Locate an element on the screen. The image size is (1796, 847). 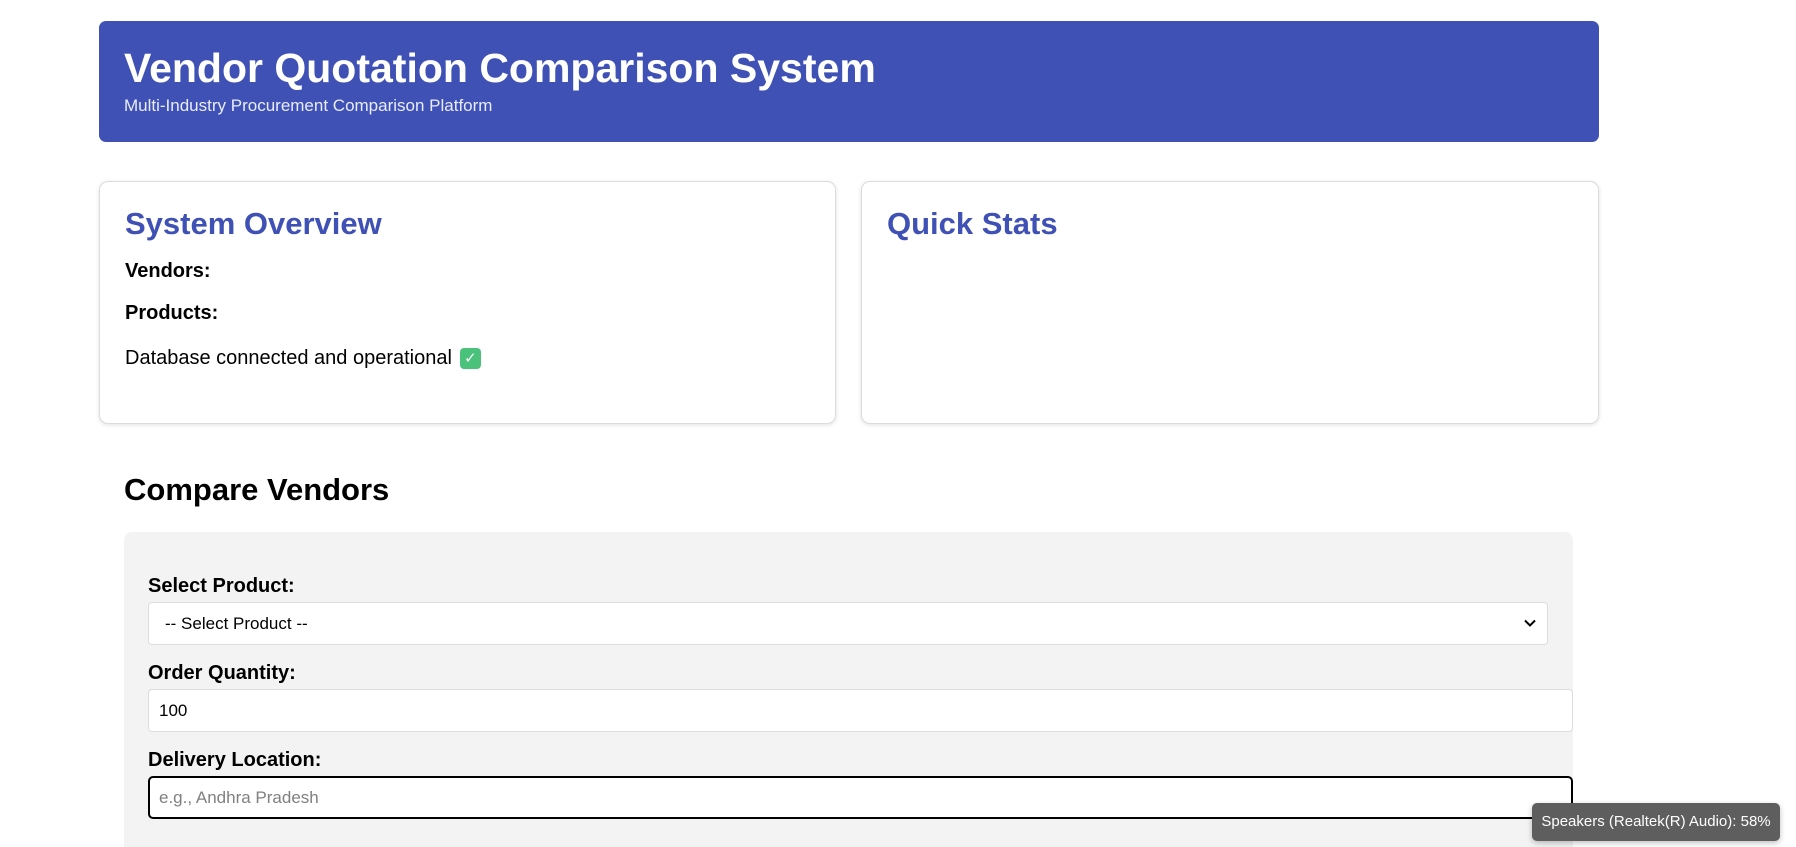
vendors-label: Vendors: is located at coordinates (168, 271).